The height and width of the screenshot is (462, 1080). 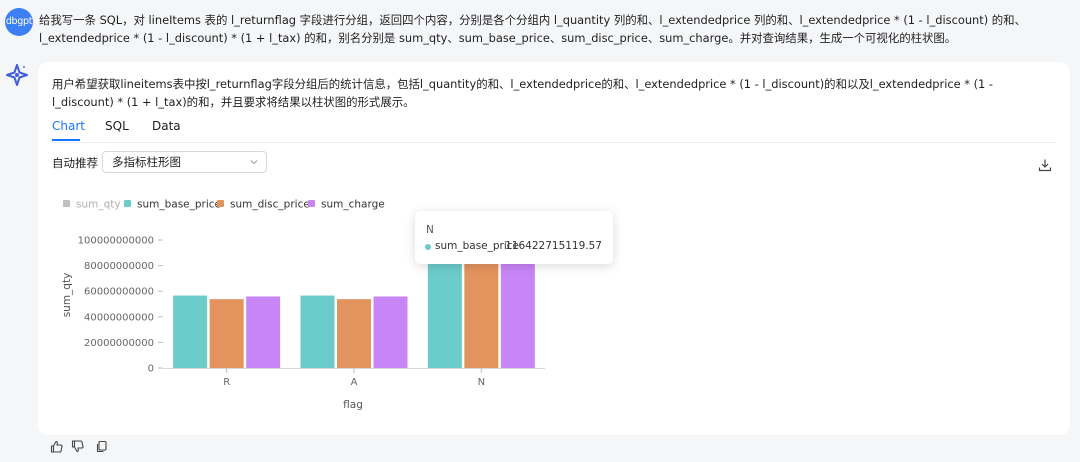 What do you see at coordinates (311, 203) in the screenshot?
I see `legend-marker-sum_charge` at bounding box center [311, 203].